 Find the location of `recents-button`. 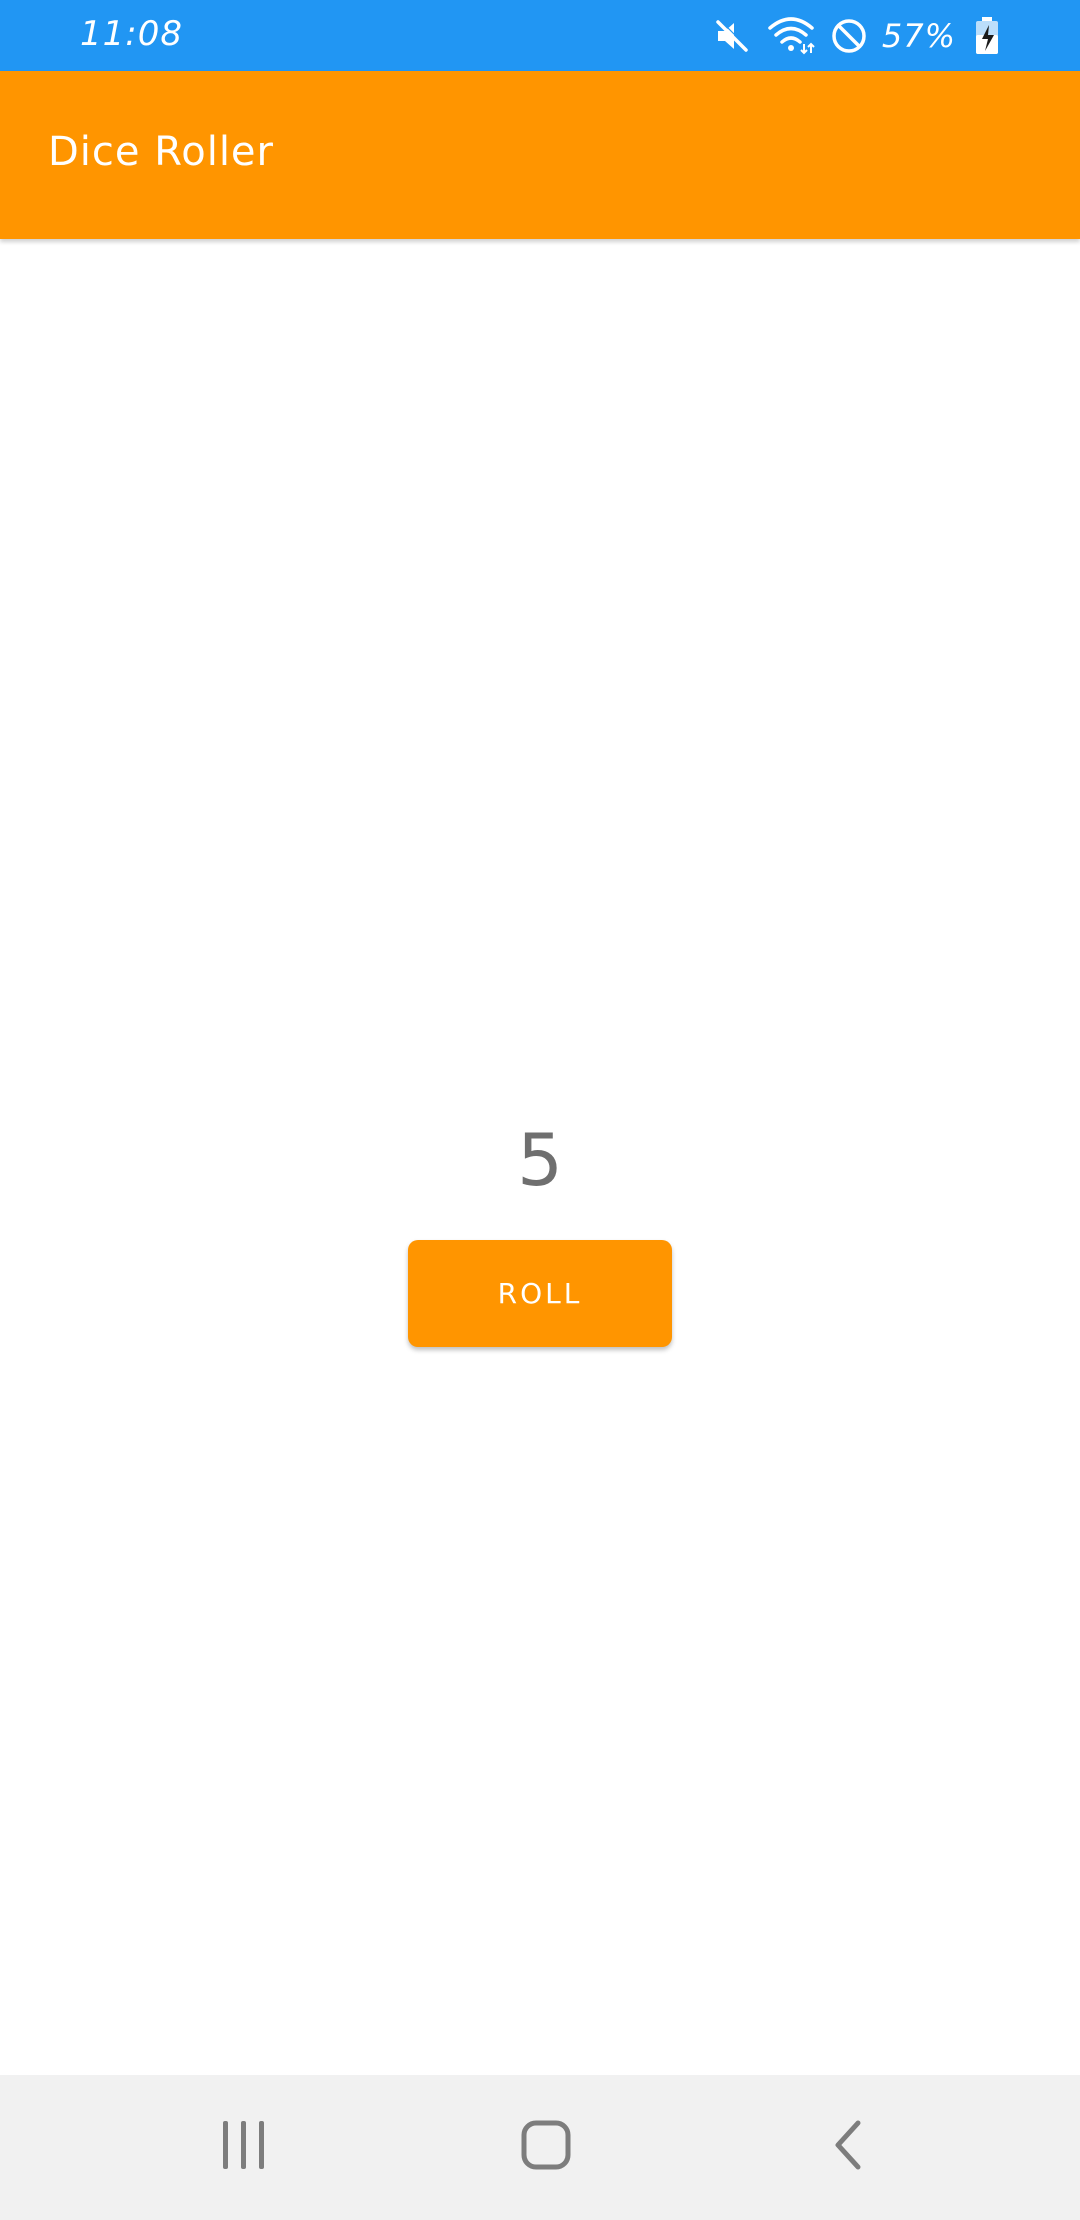

recents-button is located at coordinates (244, 2147).